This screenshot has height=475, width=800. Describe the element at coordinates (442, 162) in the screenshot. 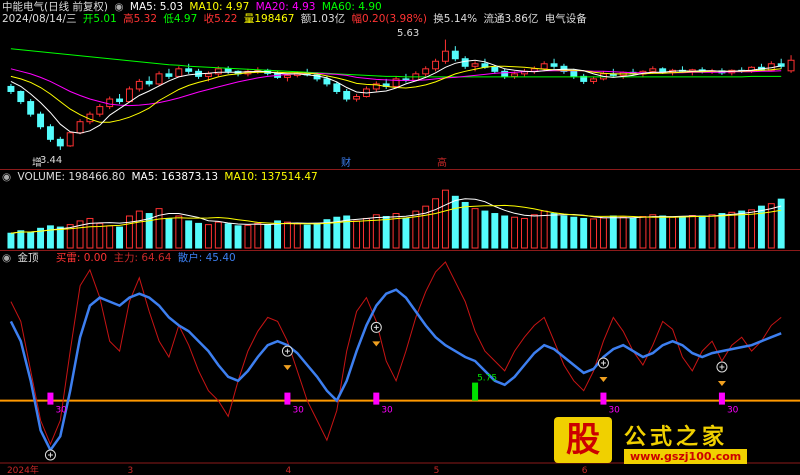

I see `gao-marker: 高` at that location.